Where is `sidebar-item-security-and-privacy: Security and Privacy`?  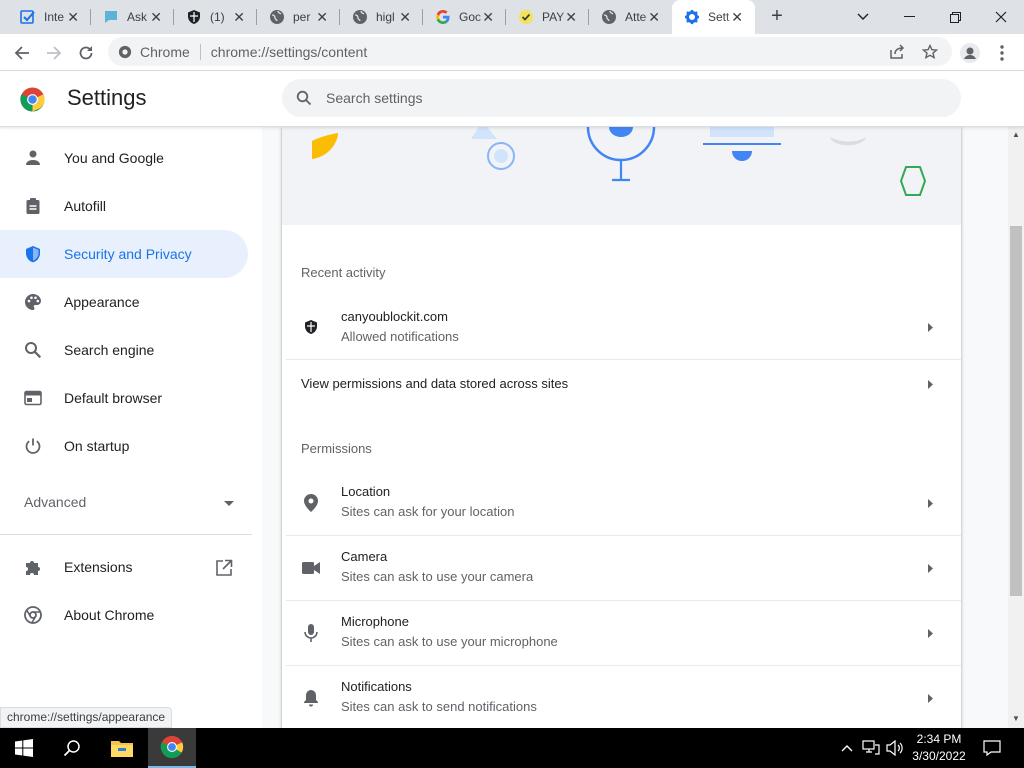 sidebar-item-security-and-privacy: Security and Privacy is located at coordinates (124, 254).